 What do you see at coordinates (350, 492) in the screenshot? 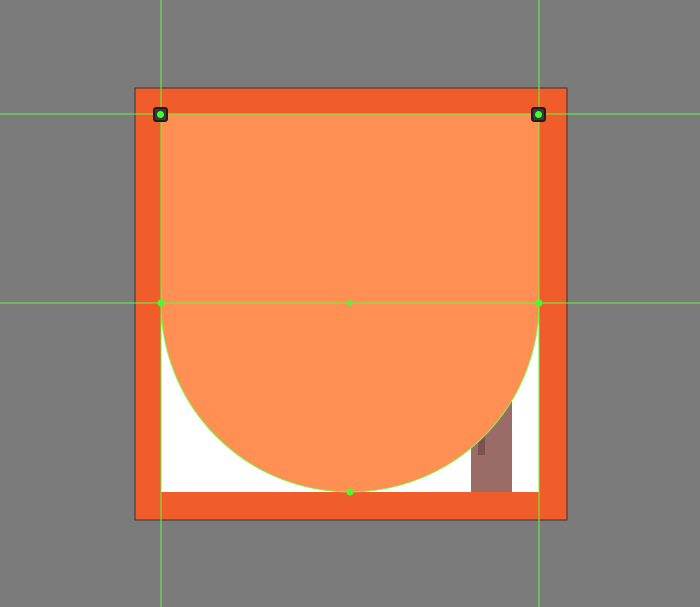
I see `bottom-center` at bounding box center [350, 492].